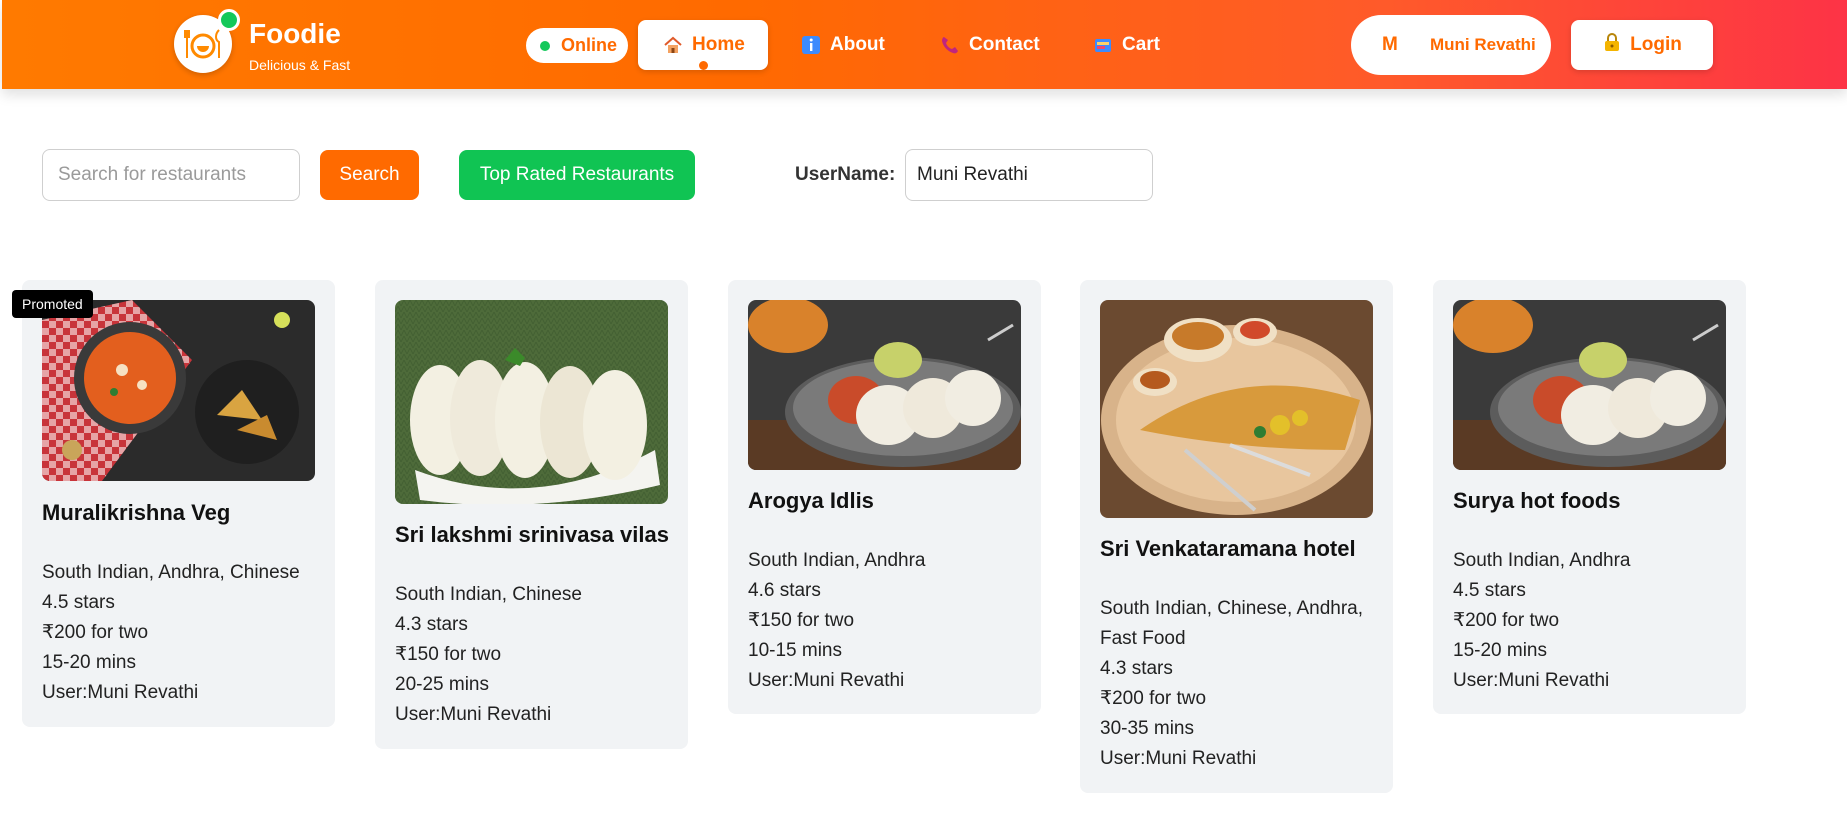  What do you see at coordinates (1656, 44) in the screenshot?
I see `login-label: Login` at bounding box center [1656, 44].